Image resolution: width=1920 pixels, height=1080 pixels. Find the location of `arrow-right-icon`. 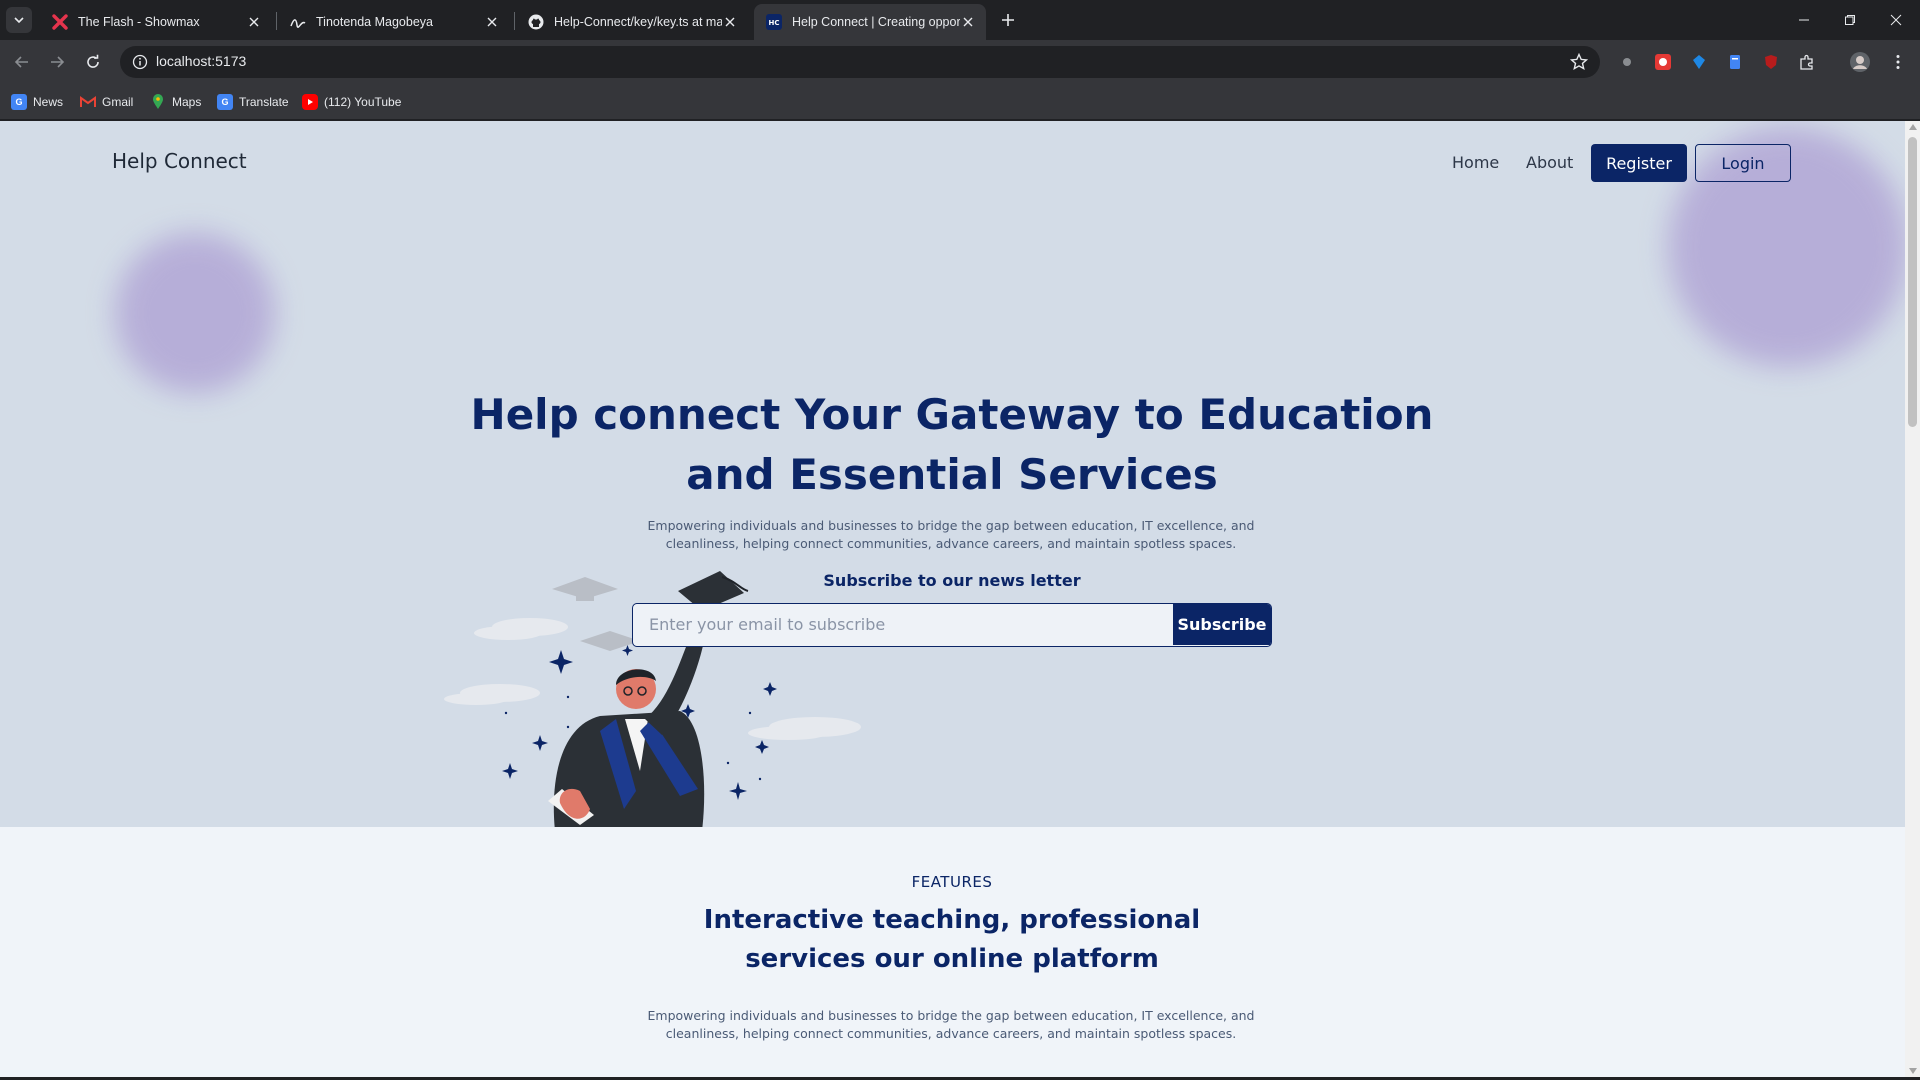

arrow-right-icon is located at coordinates (58, 62).